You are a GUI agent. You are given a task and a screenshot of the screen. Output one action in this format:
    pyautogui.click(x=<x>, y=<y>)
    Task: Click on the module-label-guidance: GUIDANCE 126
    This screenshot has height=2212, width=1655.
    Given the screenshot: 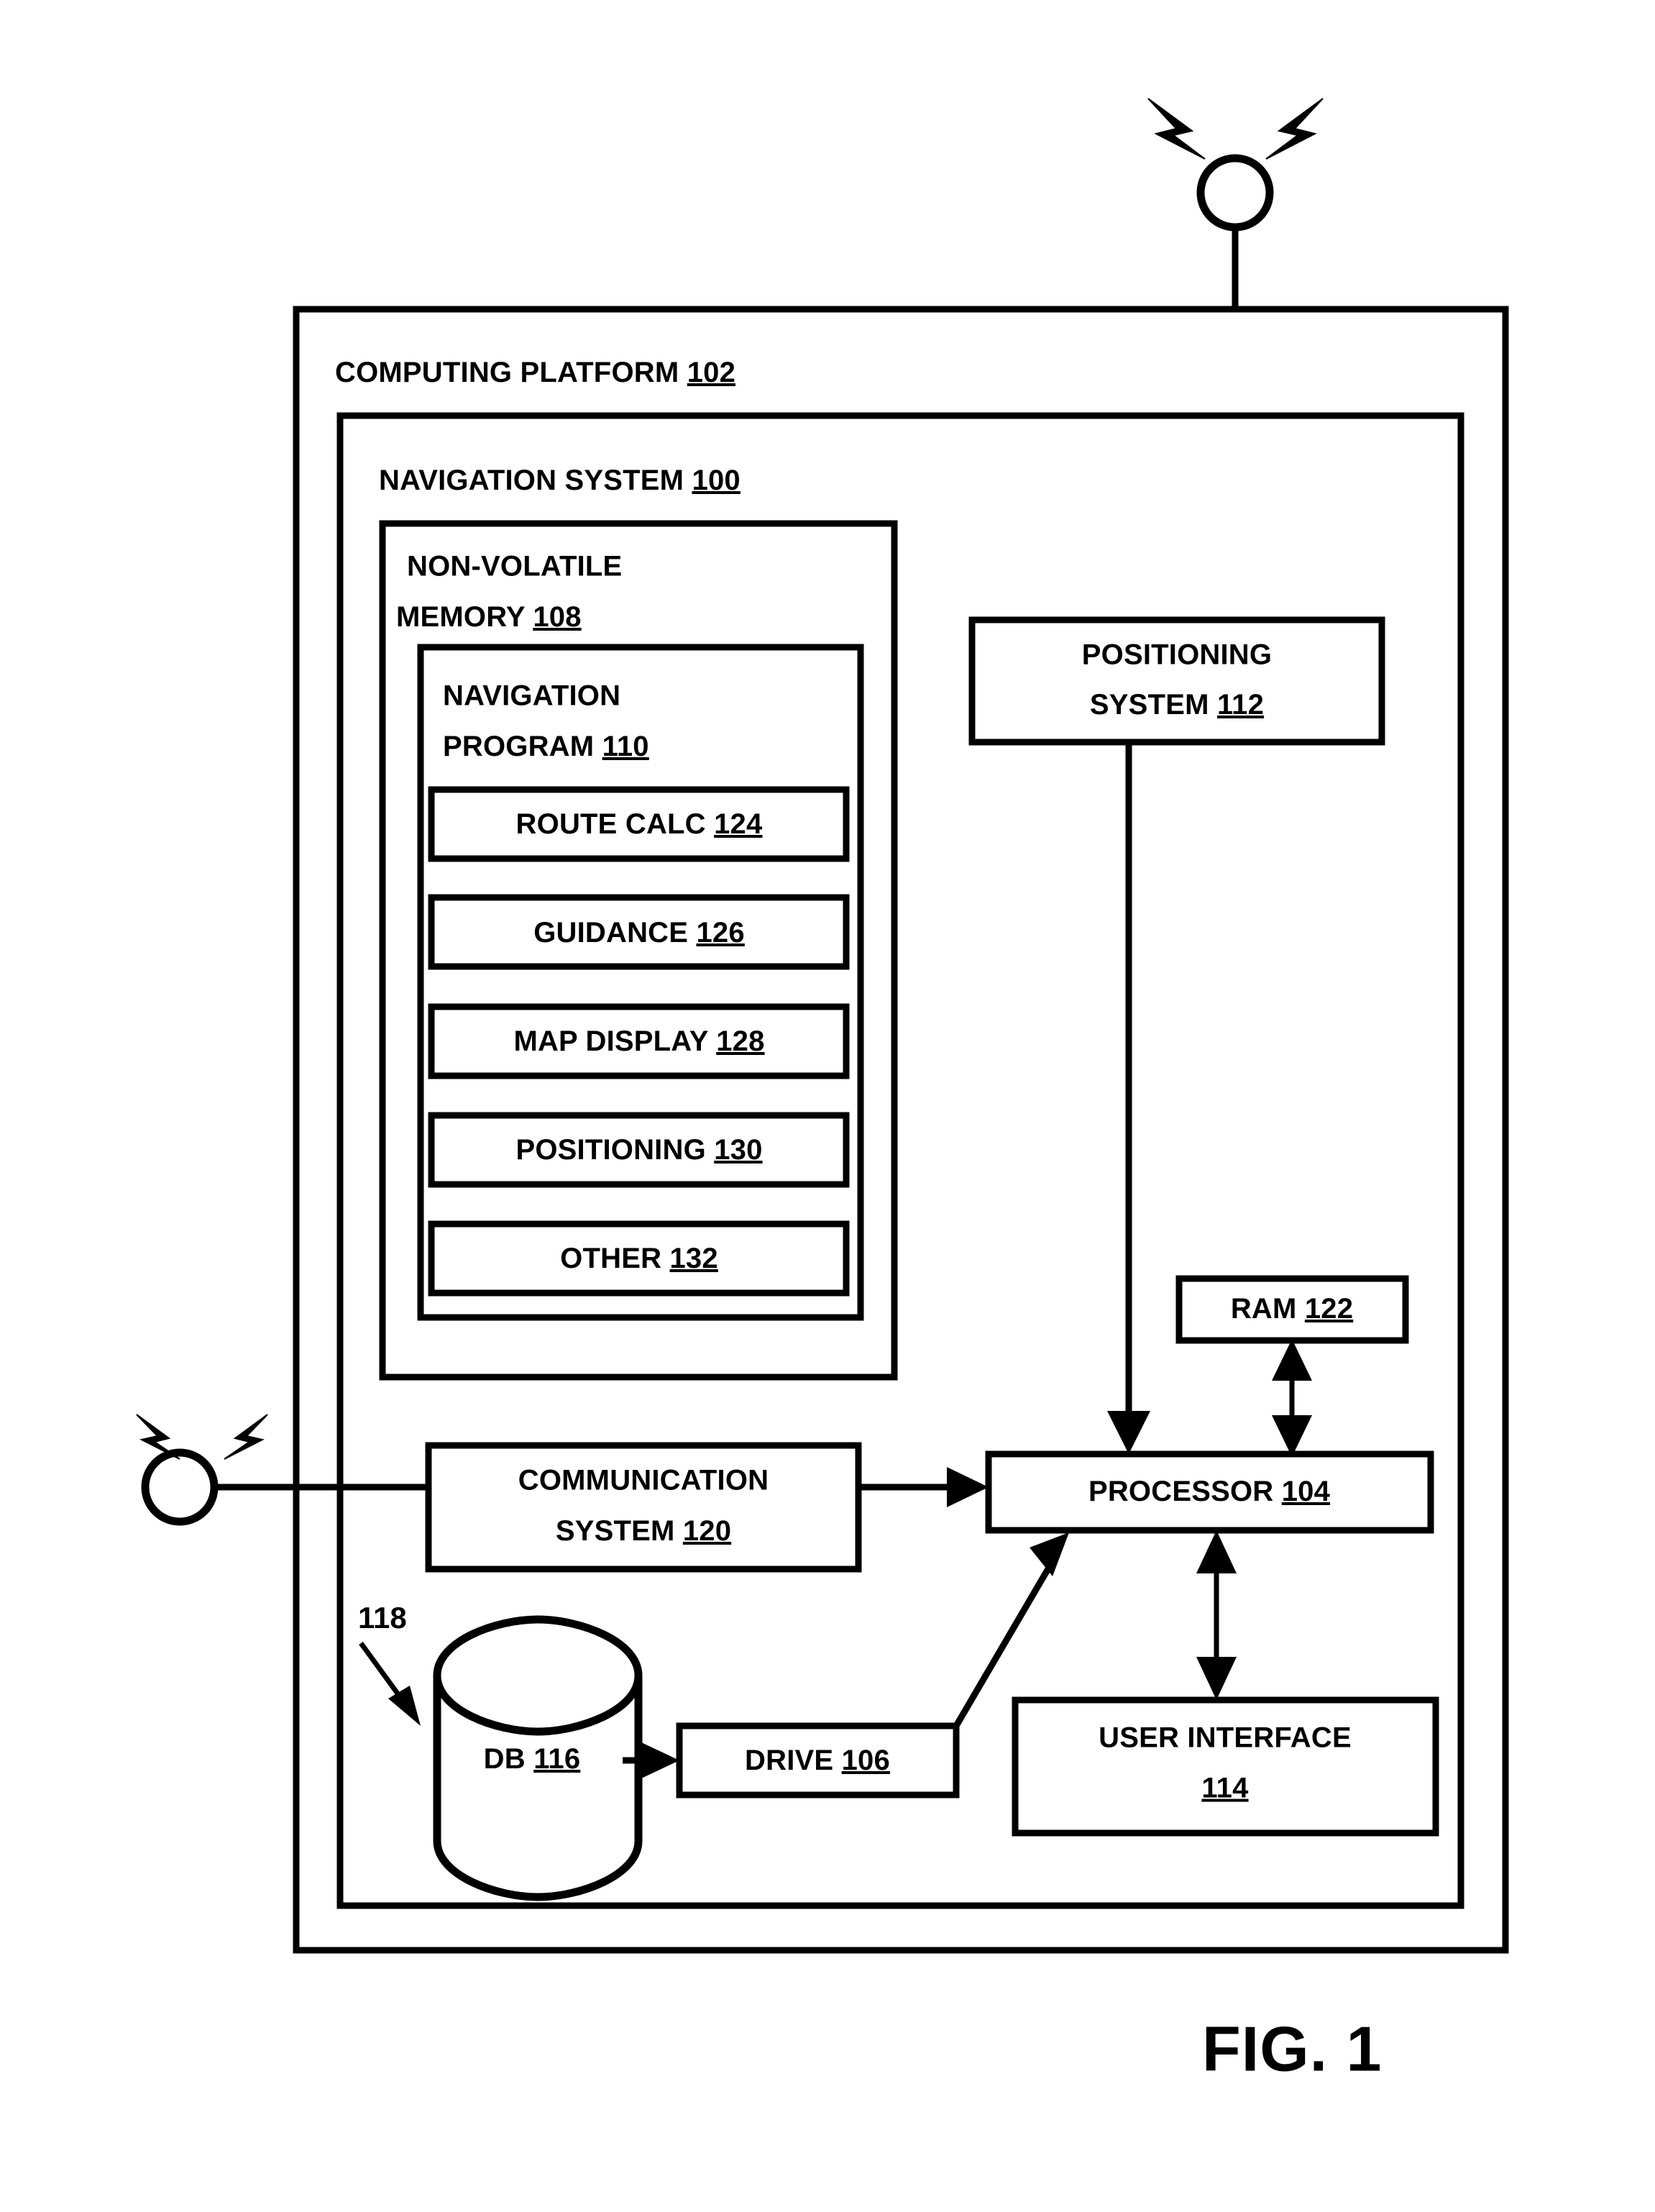 What is the action you would take?
    pyautogui.click(x=639, y=933)
    